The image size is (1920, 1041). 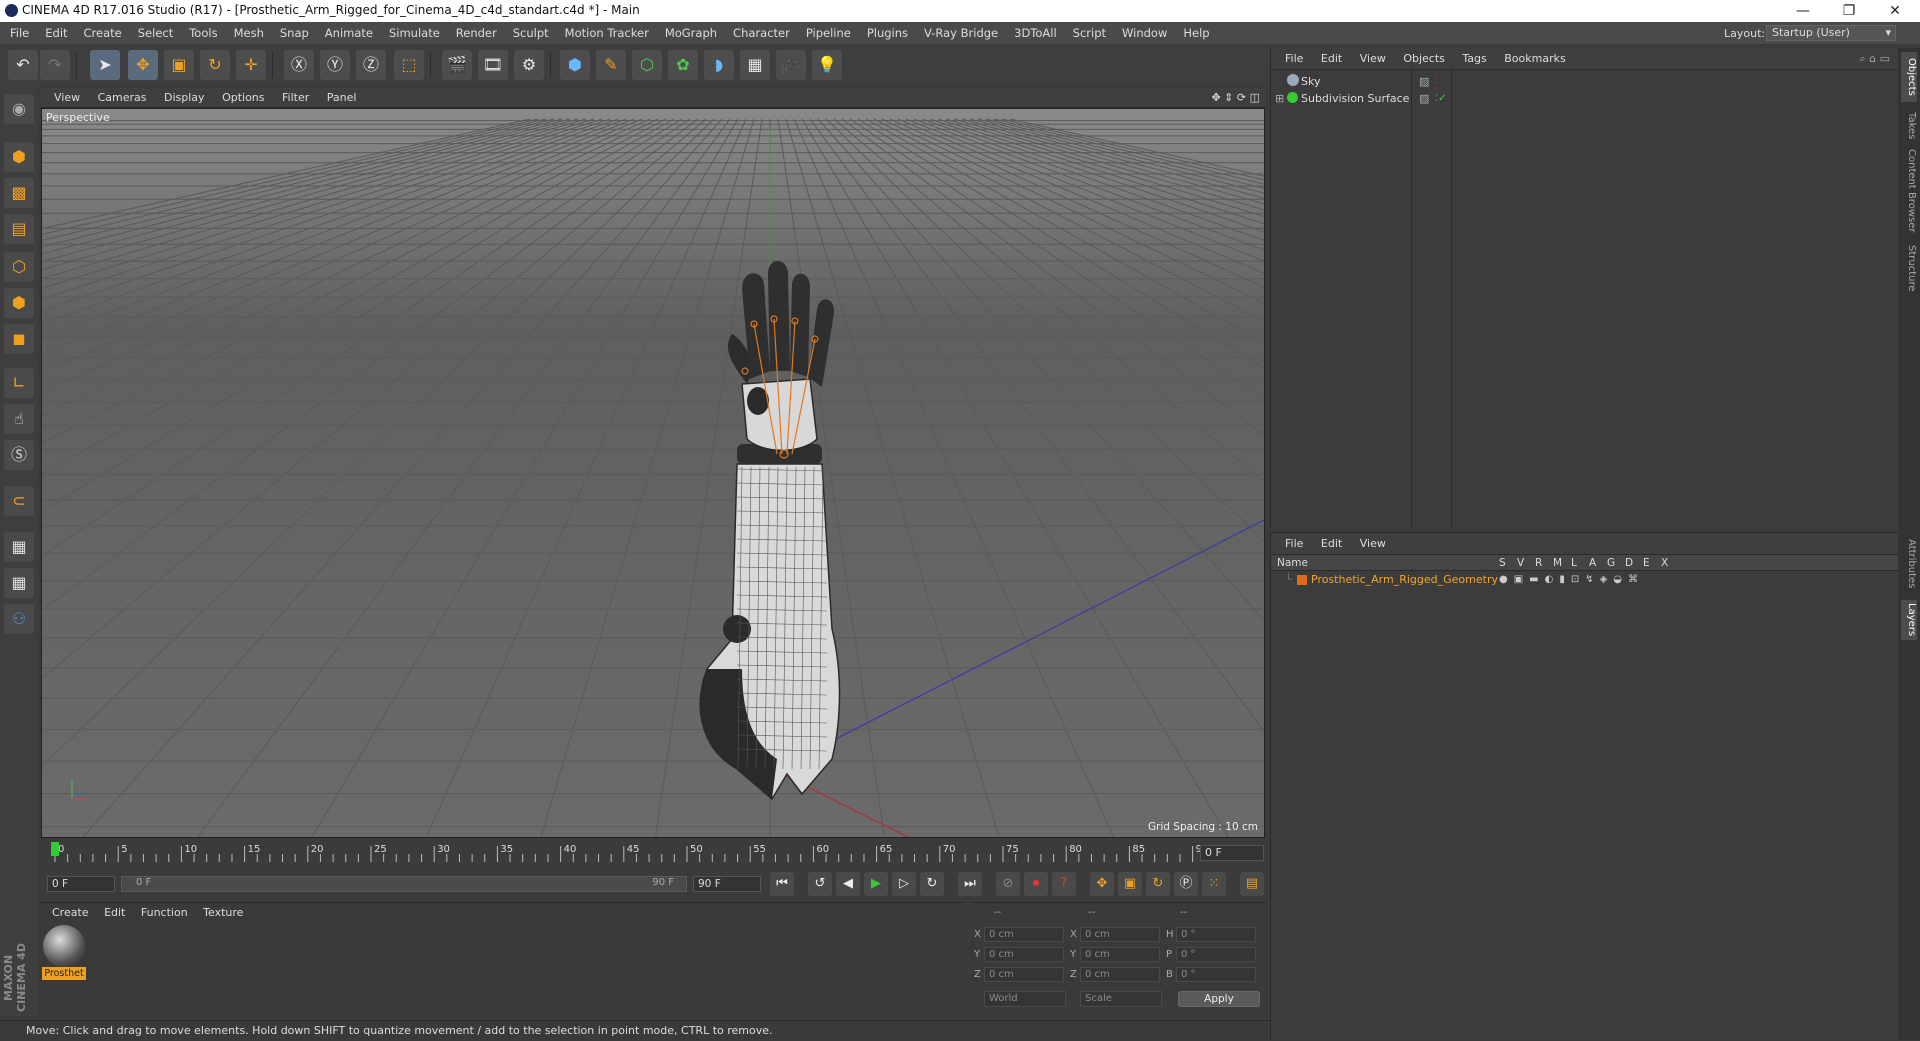 What do you see at coordinates (404, 884) in the screenshot?
I see `frame-range-slider: 0 F 90 F` at bounding box center [404, 884].